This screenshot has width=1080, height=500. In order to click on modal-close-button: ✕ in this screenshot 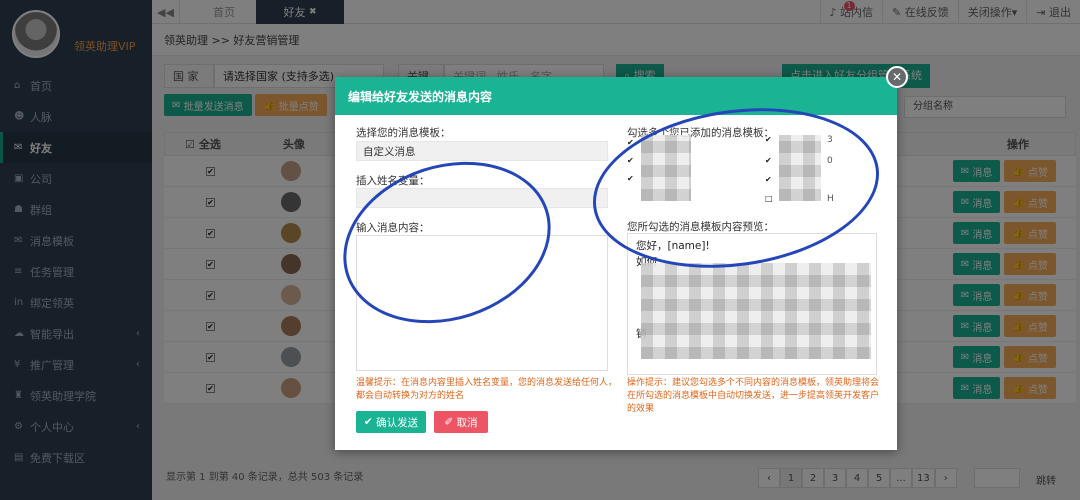, I will do `click(897, 77)`.